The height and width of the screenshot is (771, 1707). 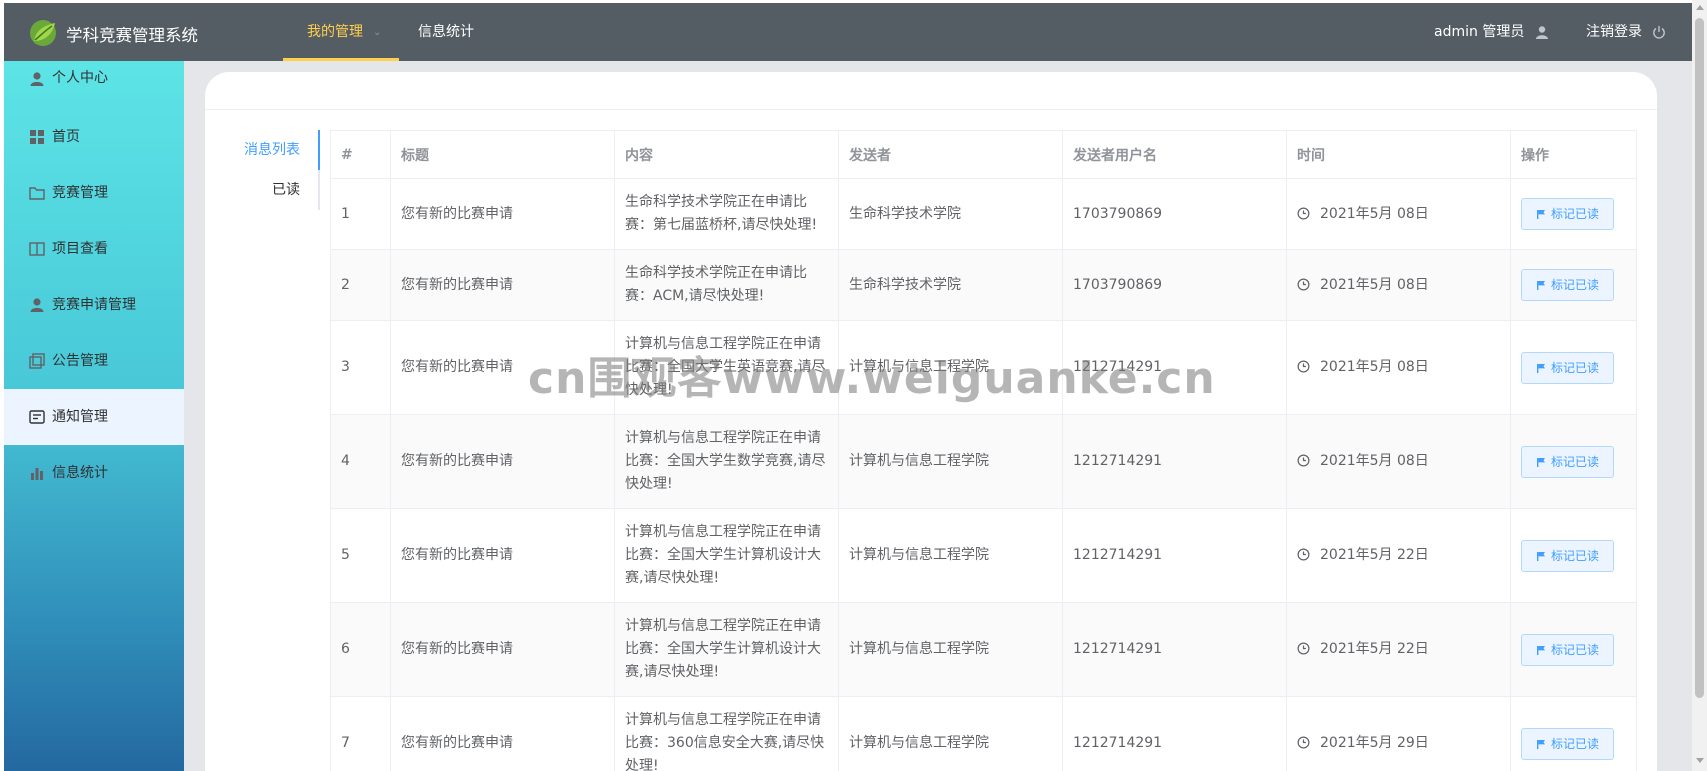 What do you see at coordinates (1699, 358) in the screenshot?
I see `scrollbar-thumb` at bounding box center [1699, 358].